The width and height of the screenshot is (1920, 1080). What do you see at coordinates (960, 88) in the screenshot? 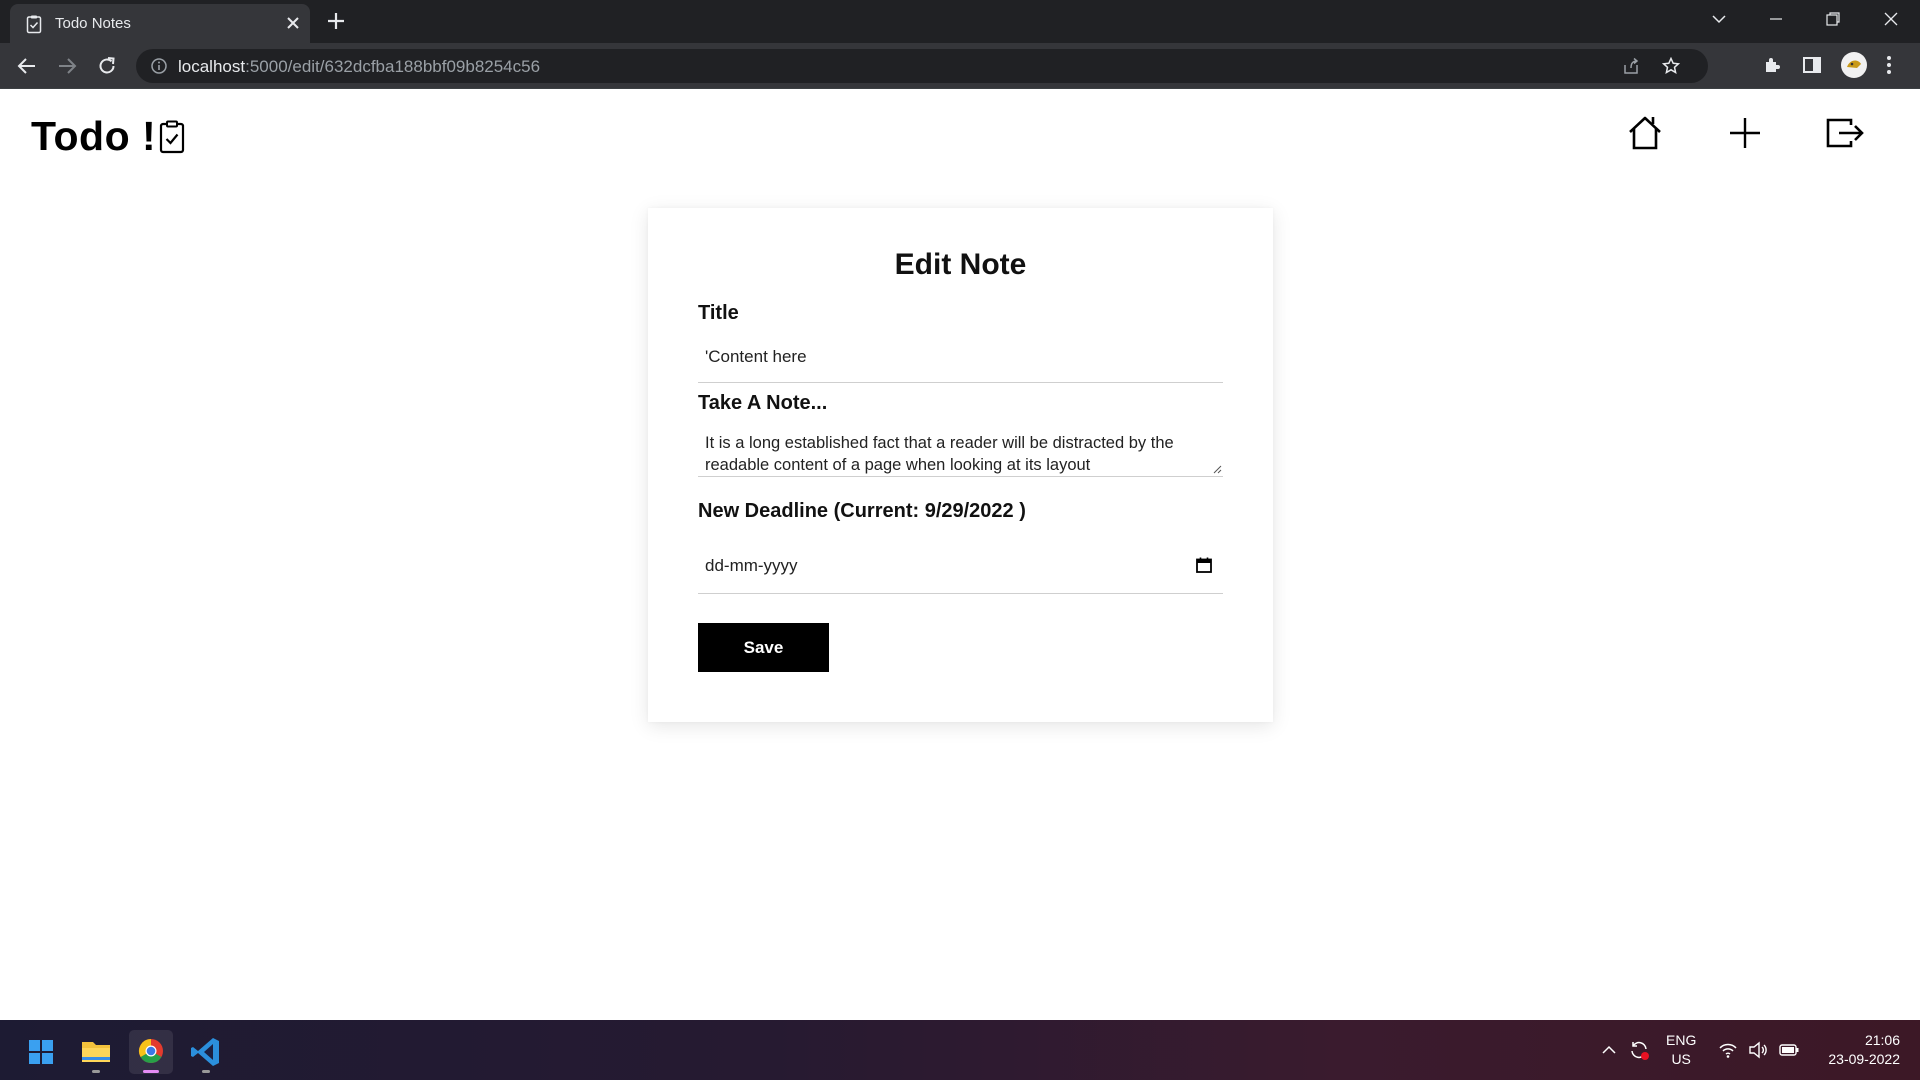
I see `toolbar-divider` at bounding box center [960, 88].